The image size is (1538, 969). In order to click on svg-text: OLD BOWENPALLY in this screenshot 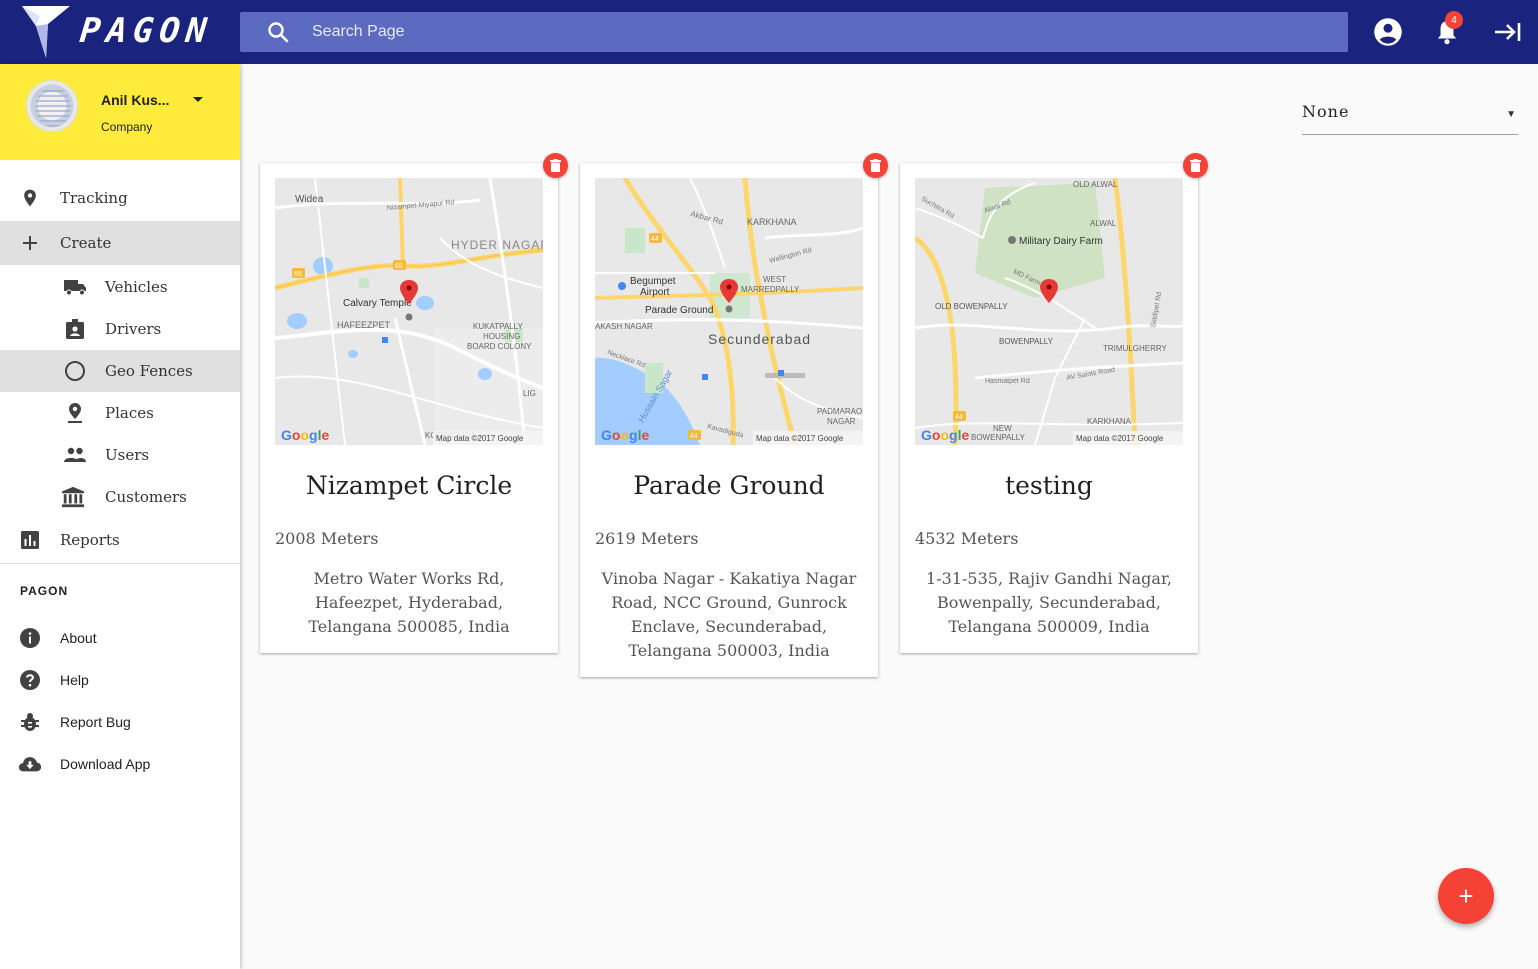, I will do `click(971, 306)`.